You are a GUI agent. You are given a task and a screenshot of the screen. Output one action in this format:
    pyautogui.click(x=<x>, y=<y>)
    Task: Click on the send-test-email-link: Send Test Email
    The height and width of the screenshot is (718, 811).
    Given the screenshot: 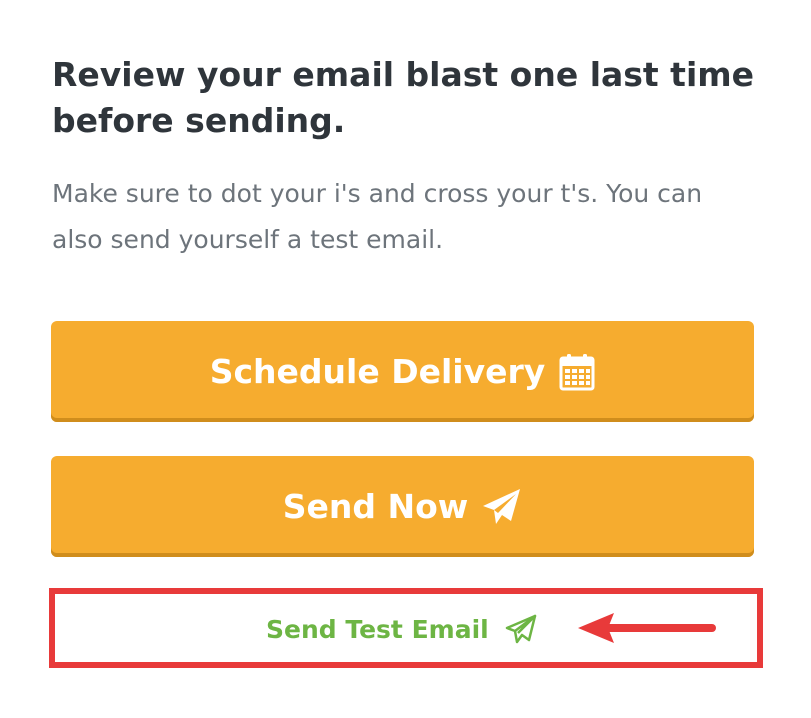 What is the action you would take?
    pyautogui.click(x=401, y=629)
    